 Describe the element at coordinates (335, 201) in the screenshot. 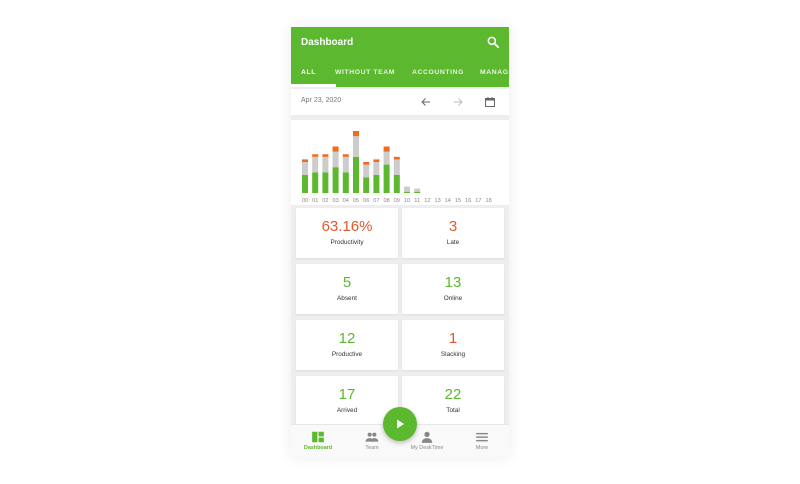

I see `chart-x-tick-label: 03` at that location.